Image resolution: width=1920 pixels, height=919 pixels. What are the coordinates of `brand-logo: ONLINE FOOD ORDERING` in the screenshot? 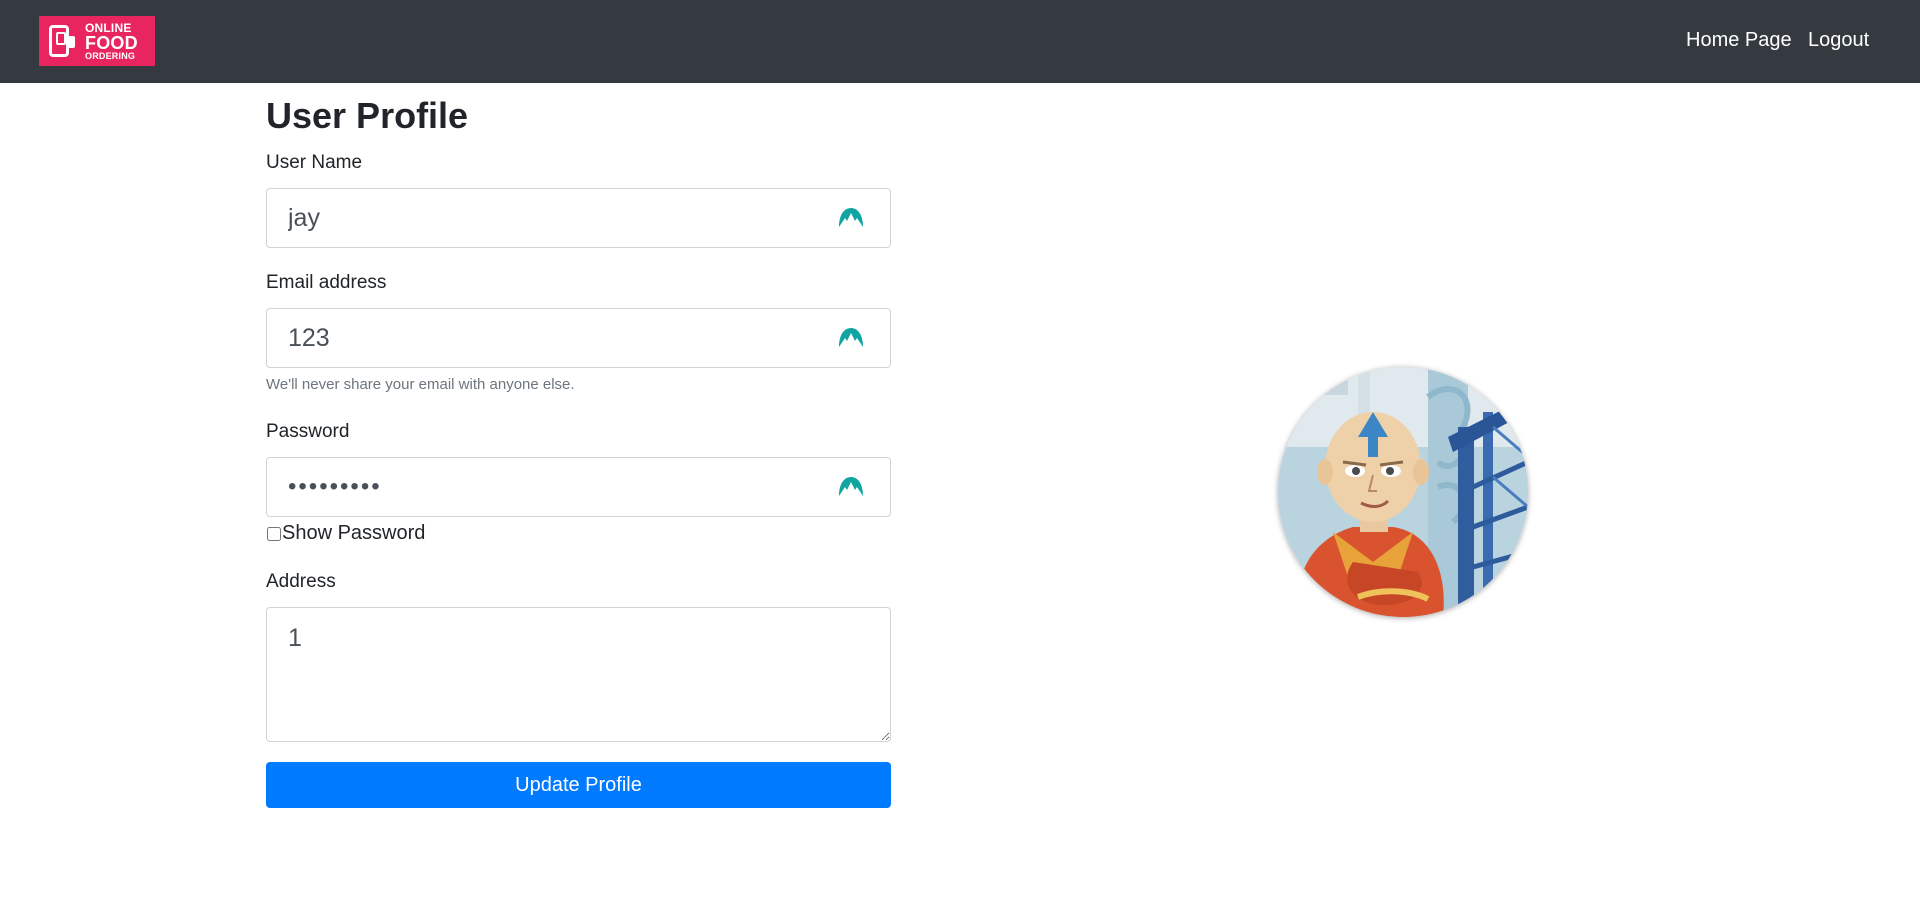 It's located at (97, 41).